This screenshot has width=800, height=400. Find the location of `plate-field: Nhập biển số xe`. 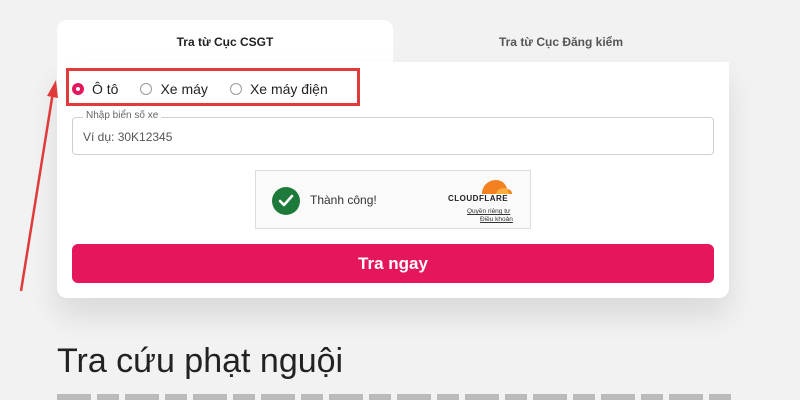

plate-field: Nhập biển số xe is located at coordinates (393, 132).